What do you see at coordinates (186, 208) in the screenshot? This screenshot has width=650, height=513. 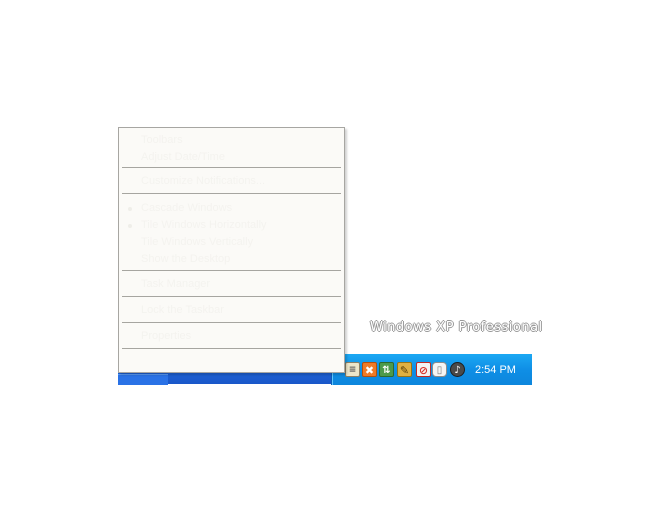 I see `menu-item-cascade-windows: Cascade Windows` at bounding box center [186, 208].